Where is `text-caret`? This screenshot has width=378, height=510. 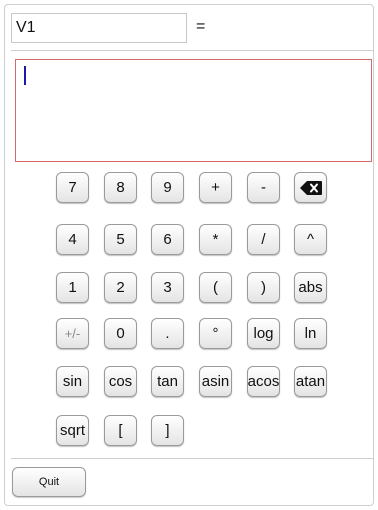
text-caret is located at coordinates (25, 75).